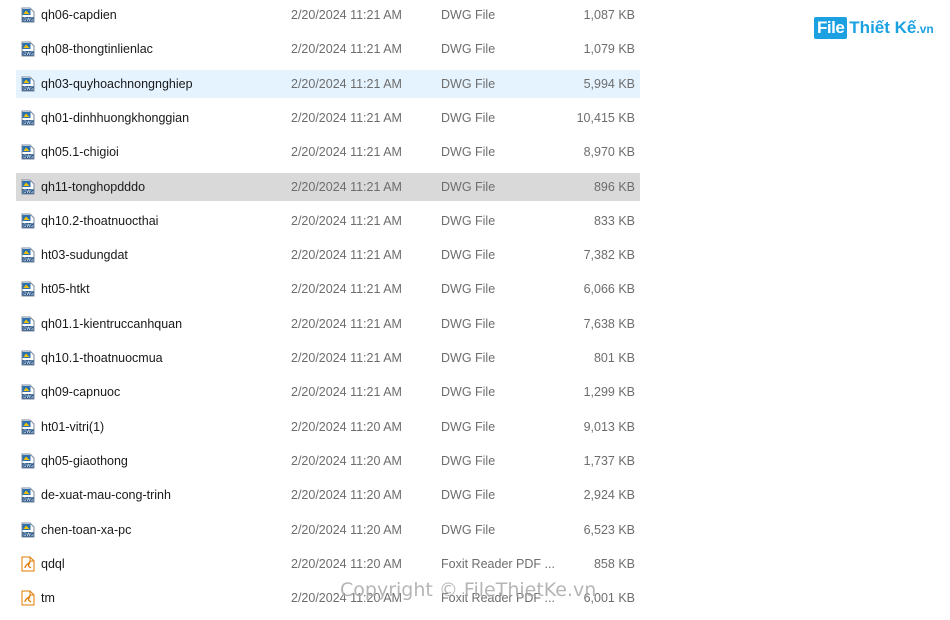 Image resolution: width=950 pixels, height=620 pixels. I want to click on file-name: ht05-htkt, so click(65, 289).